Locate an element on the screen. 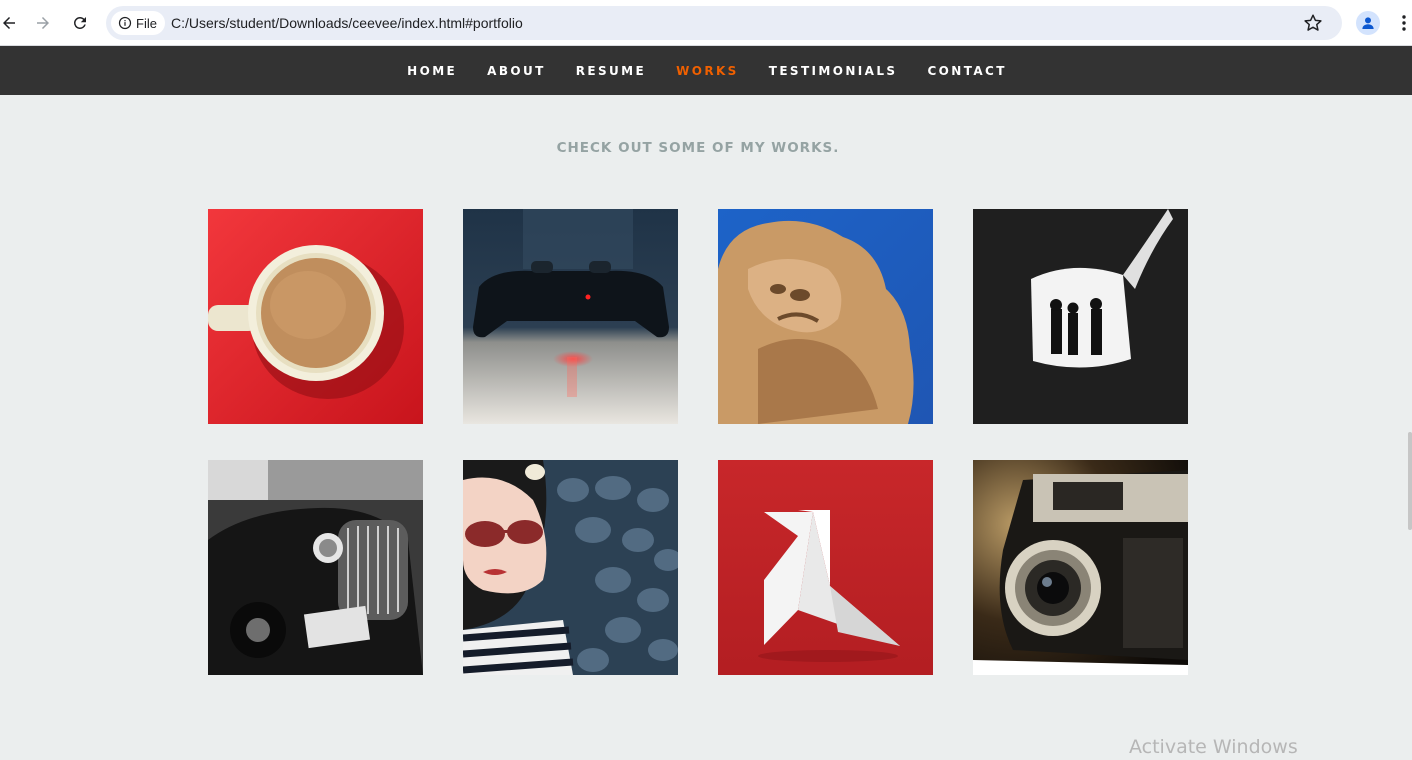 The image size is (1412, 760). portfolio-item-retrocam is located at coordinates (1080, 567).